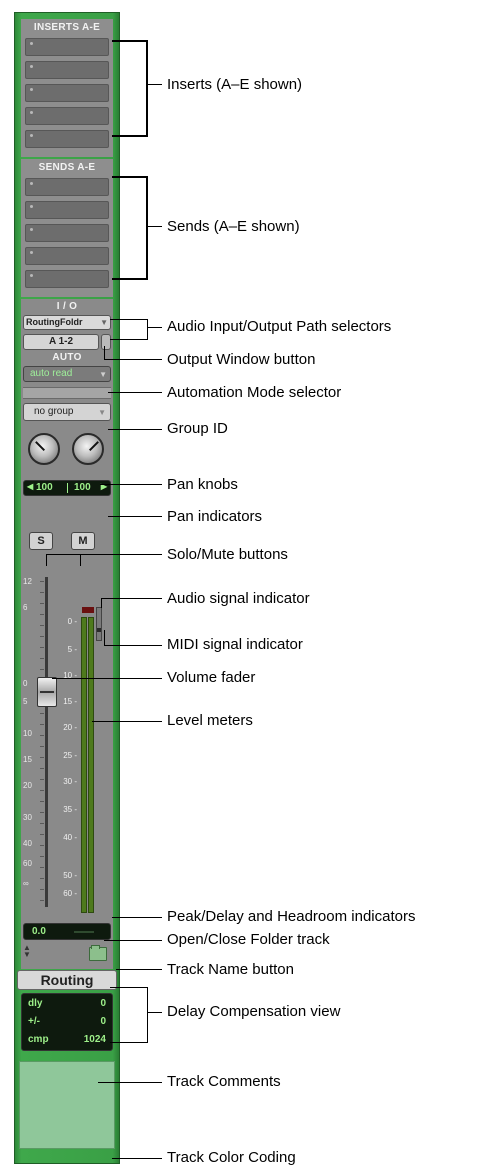  Describe the element at coordinates (41, 541) in the screenshot. I see `solo-button: S` at that location.